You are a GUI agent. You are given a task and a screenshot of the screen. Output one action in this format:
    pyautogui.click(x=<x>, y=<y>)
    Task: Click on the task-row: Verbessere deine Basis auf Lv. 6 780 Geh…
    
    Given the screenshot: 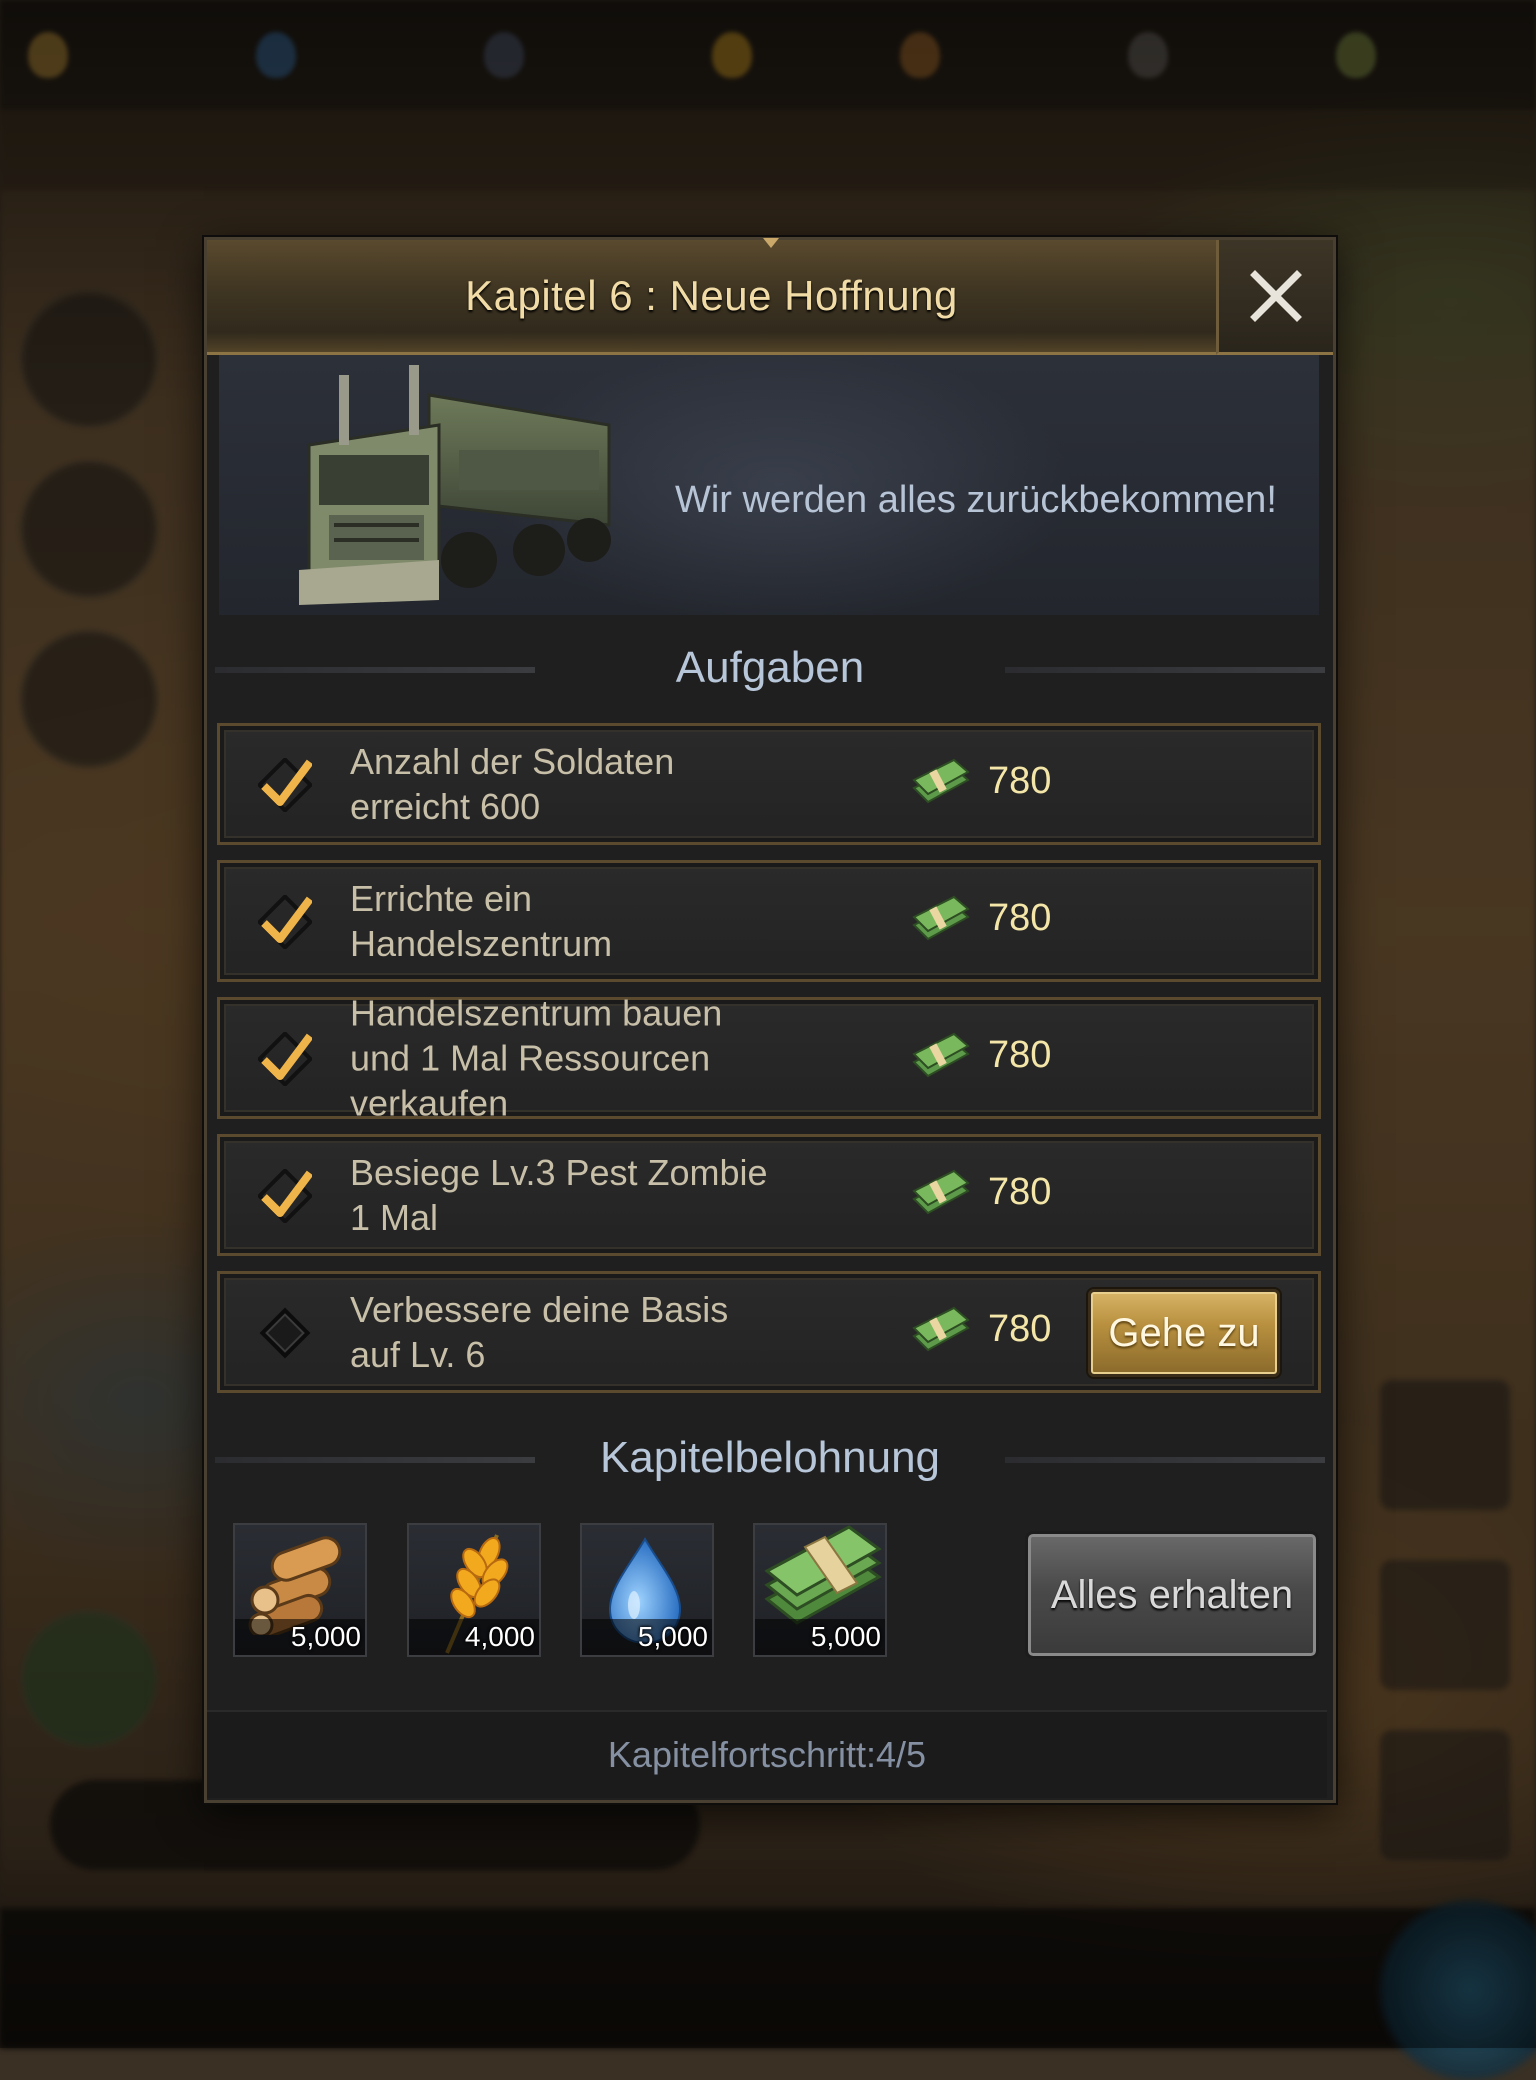 What is the action you would take?
    pyautogui.click(x=769, y=1332)
    